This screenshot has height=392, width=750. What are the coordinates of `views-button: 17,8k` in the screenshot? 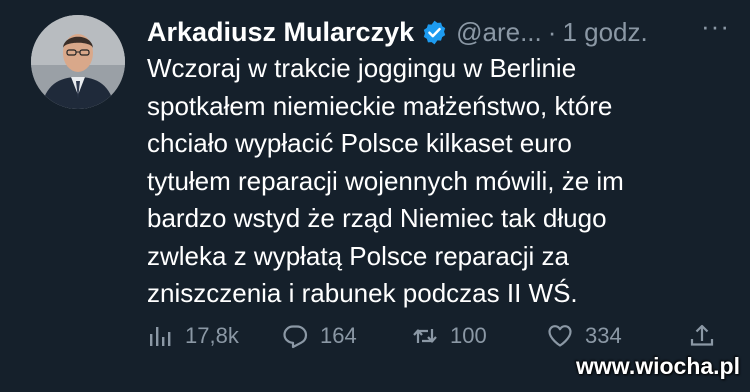 It's located at (193, 336).